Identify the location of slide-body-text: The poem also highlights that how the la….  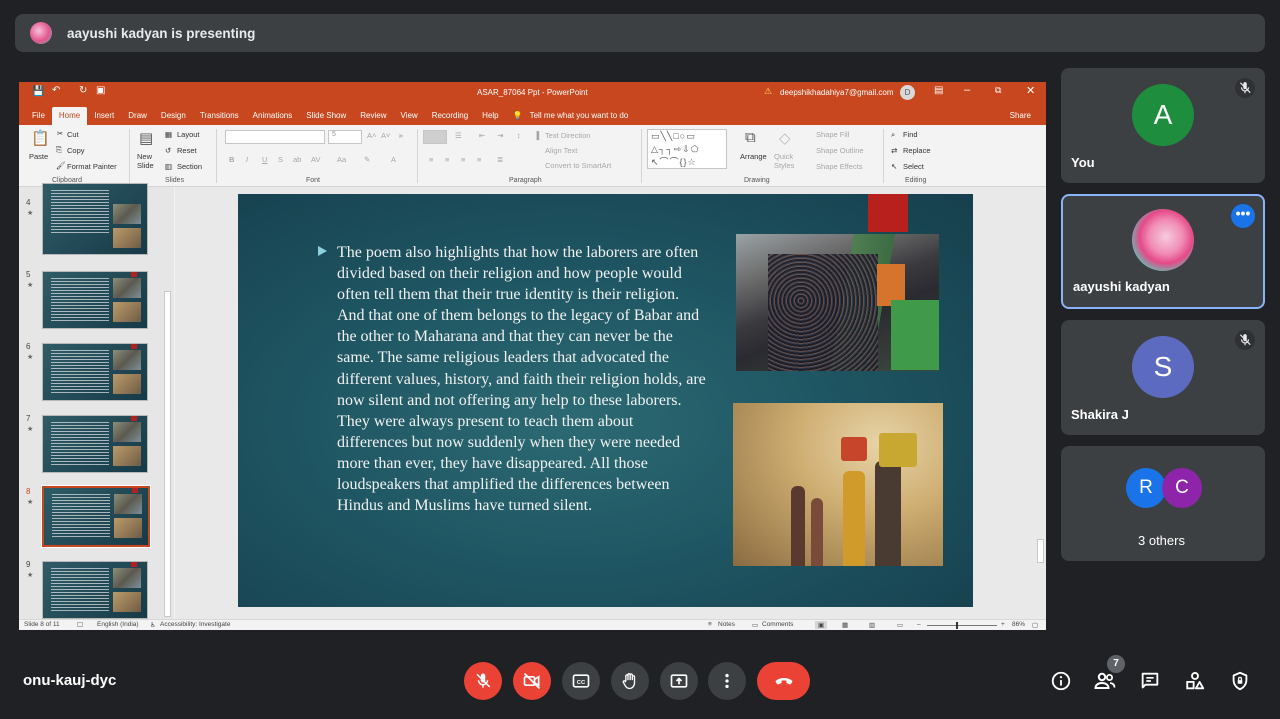
(522, 379).